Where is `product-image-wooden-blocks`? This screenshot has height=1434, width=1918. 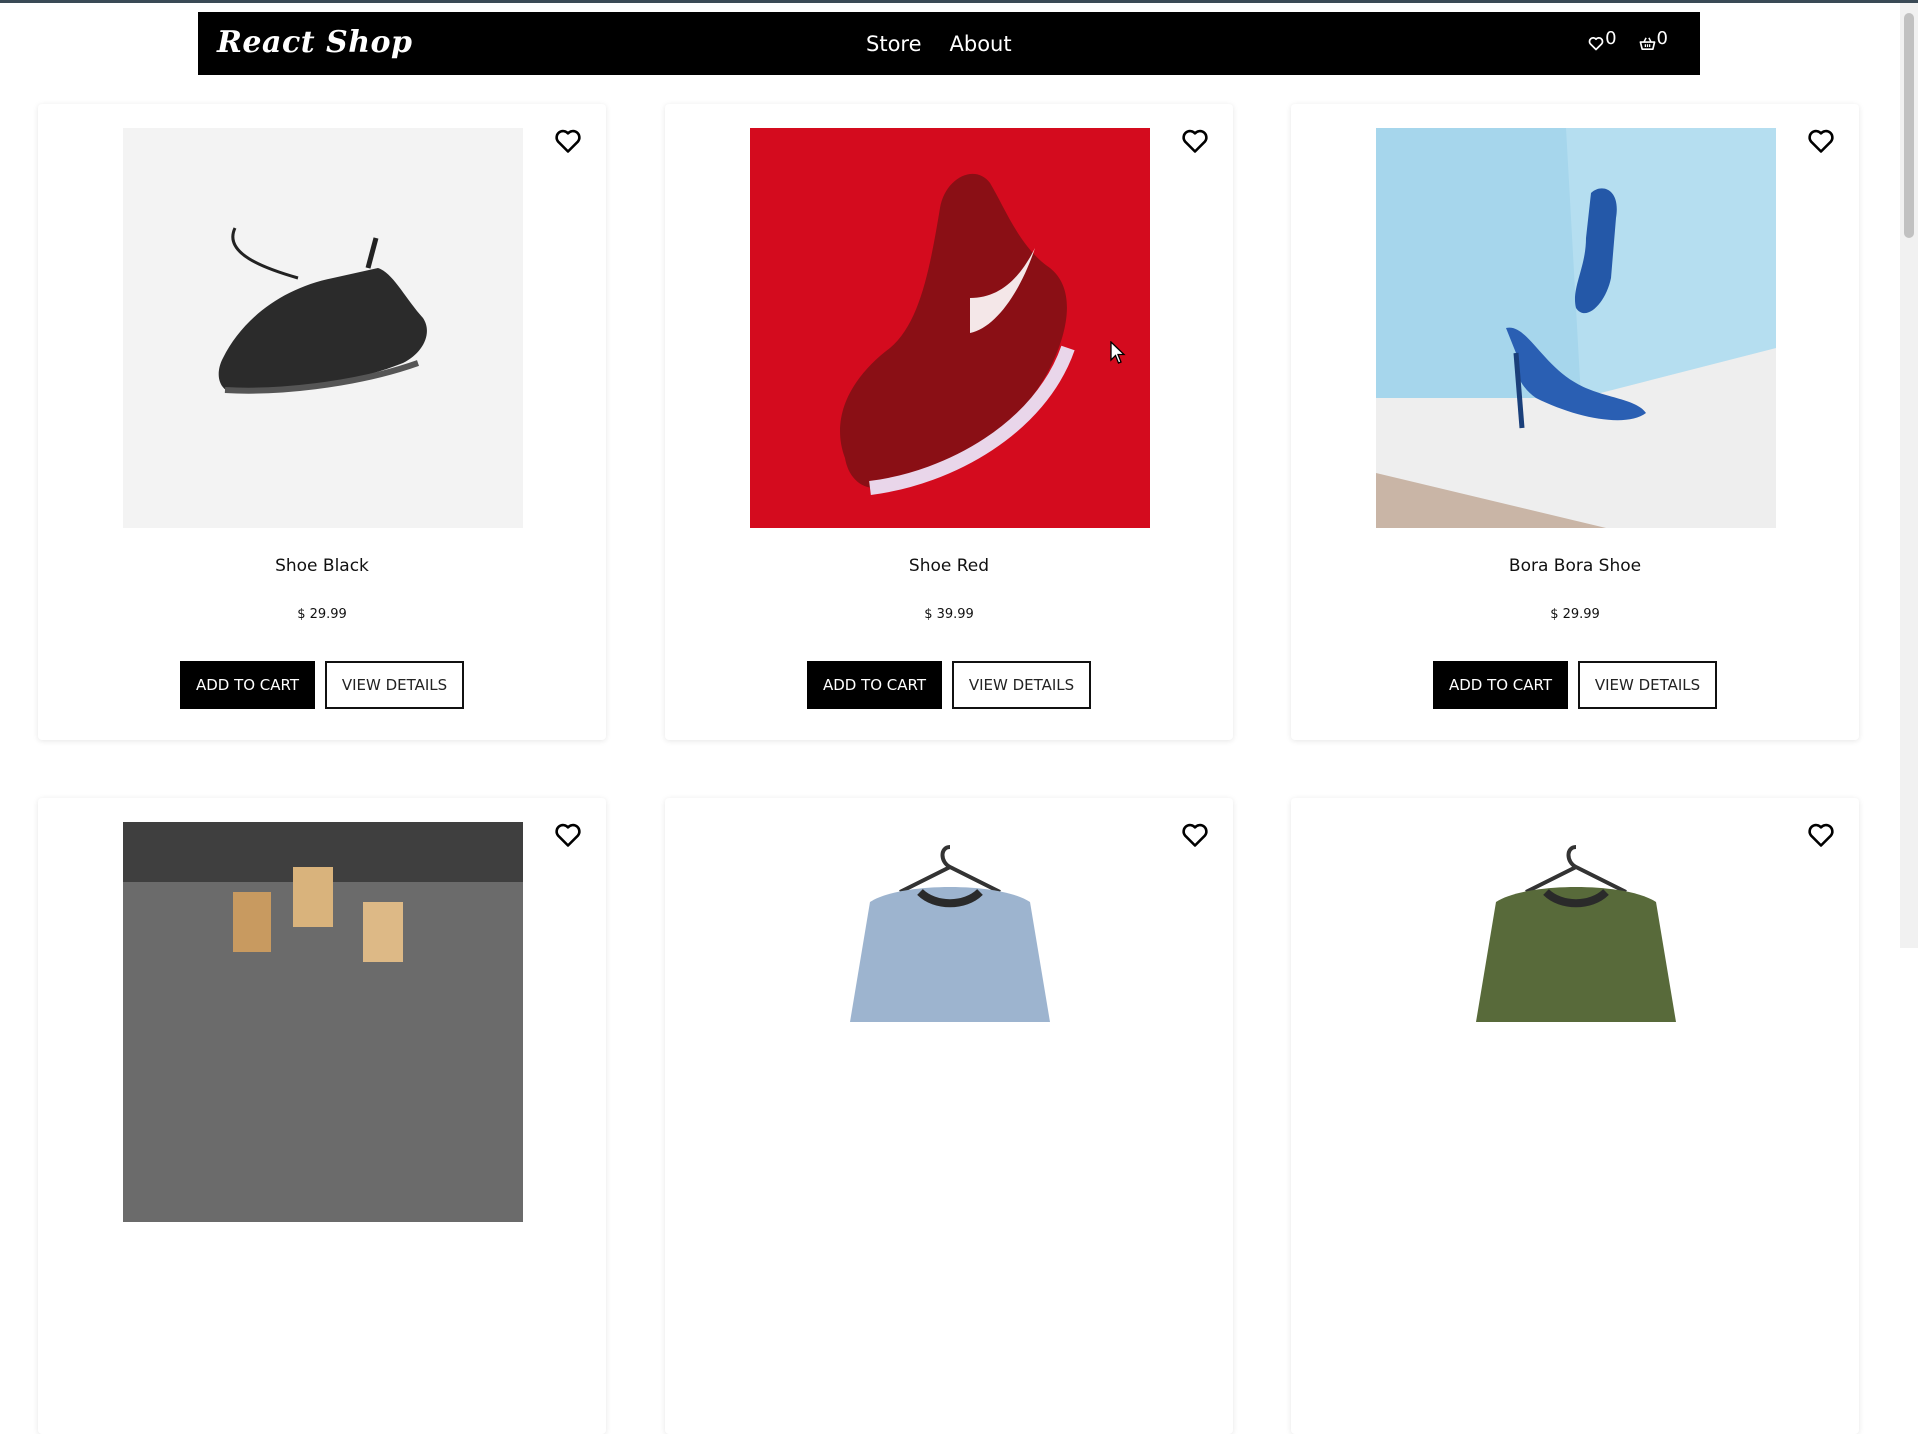
product-image-wooden-blocks is located at coordinates (323, 1022).